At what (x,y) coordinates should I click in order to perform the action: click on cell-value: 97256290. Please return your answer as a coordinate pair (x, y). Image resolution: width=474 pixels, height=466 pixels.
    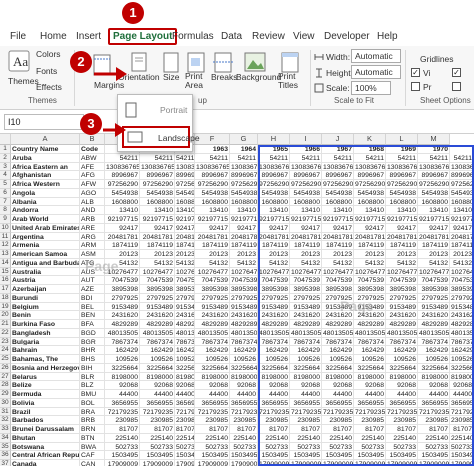
    Looking at the image, I should click on (185, 184).